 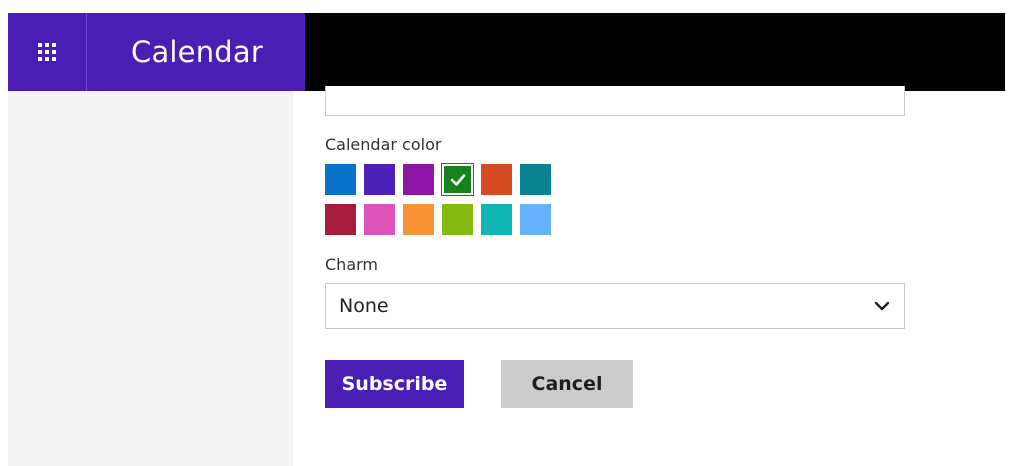 What do you see at coordinates (615, 306) in the screenshot?
I see `charm-select: None` at bounding box center [615, 306].